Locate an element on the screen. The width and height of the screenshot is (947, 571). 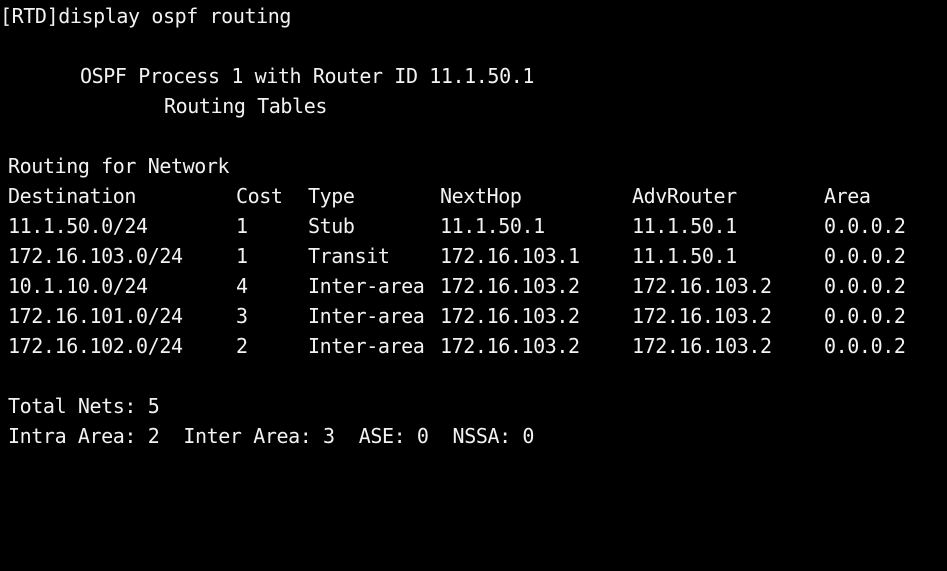
route-cost: 2 is located at coordinates (242, 346).